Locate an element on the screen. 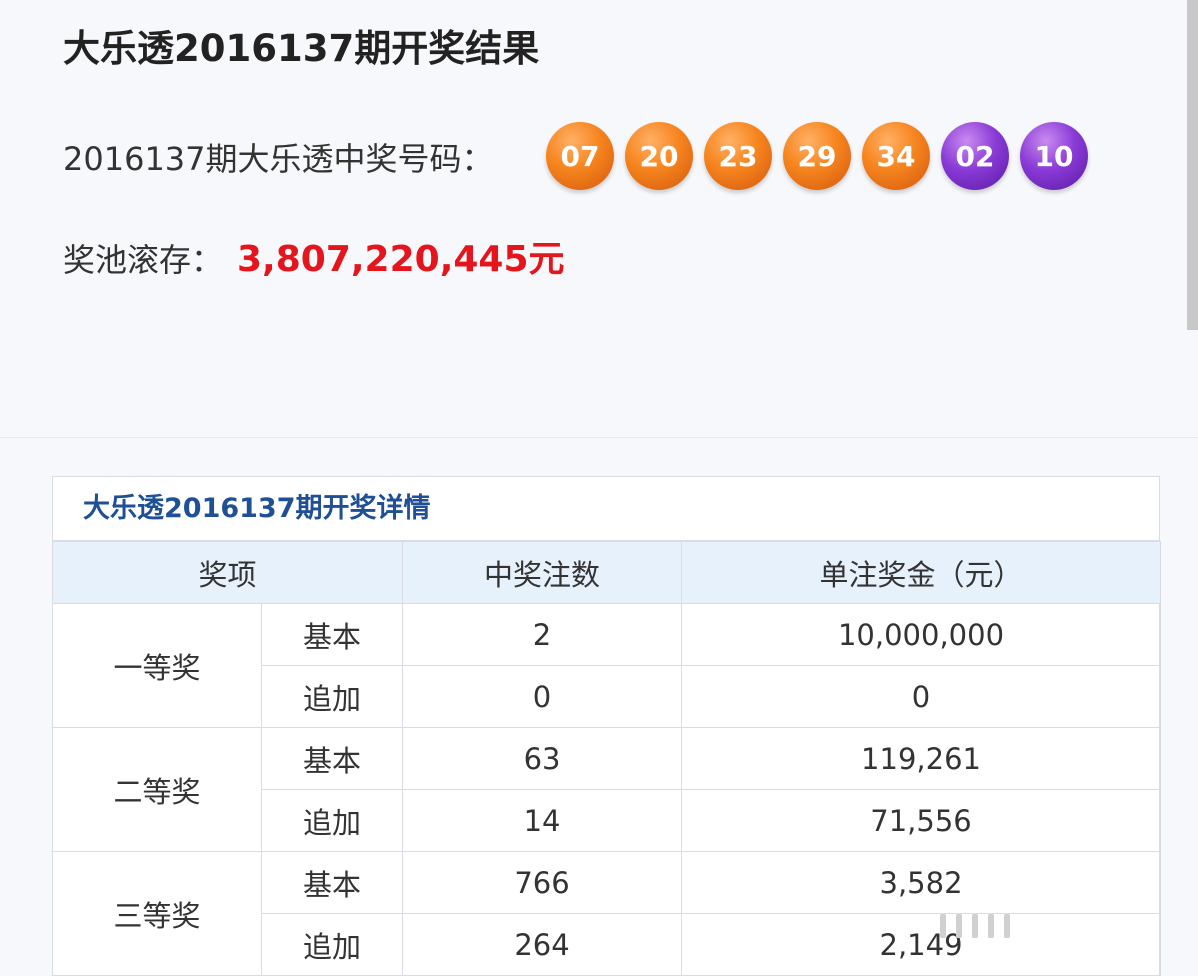 The height and width of the screenshot is (976, 1198). table-row: 一等奖 基本 2 10,000,000 is located at coordinates (607, 665).